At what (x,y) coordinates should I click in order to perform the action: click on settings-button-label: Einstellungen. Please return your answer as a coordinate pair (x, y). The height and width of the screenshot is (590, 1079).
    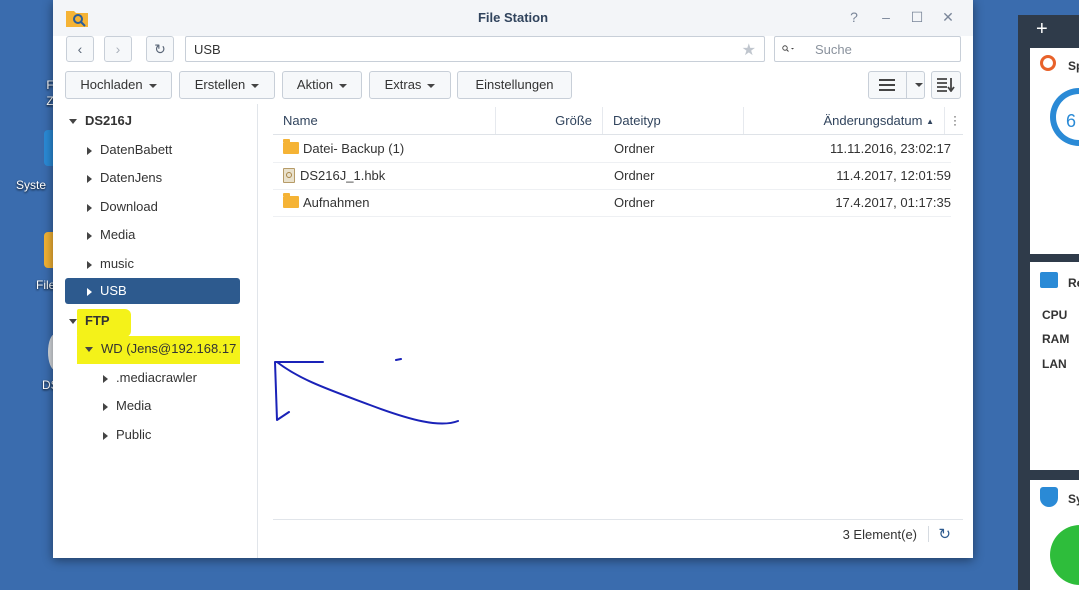
    Looking at the image, I should click on (514, 84).